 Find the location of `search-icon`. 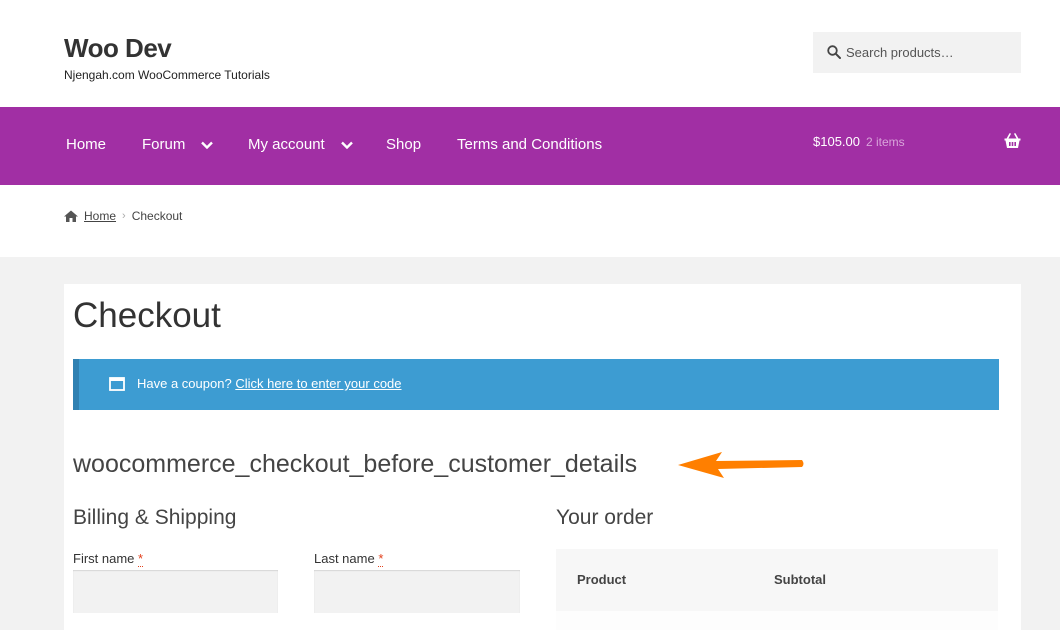

search-icon is located at coordinates (834, 52).